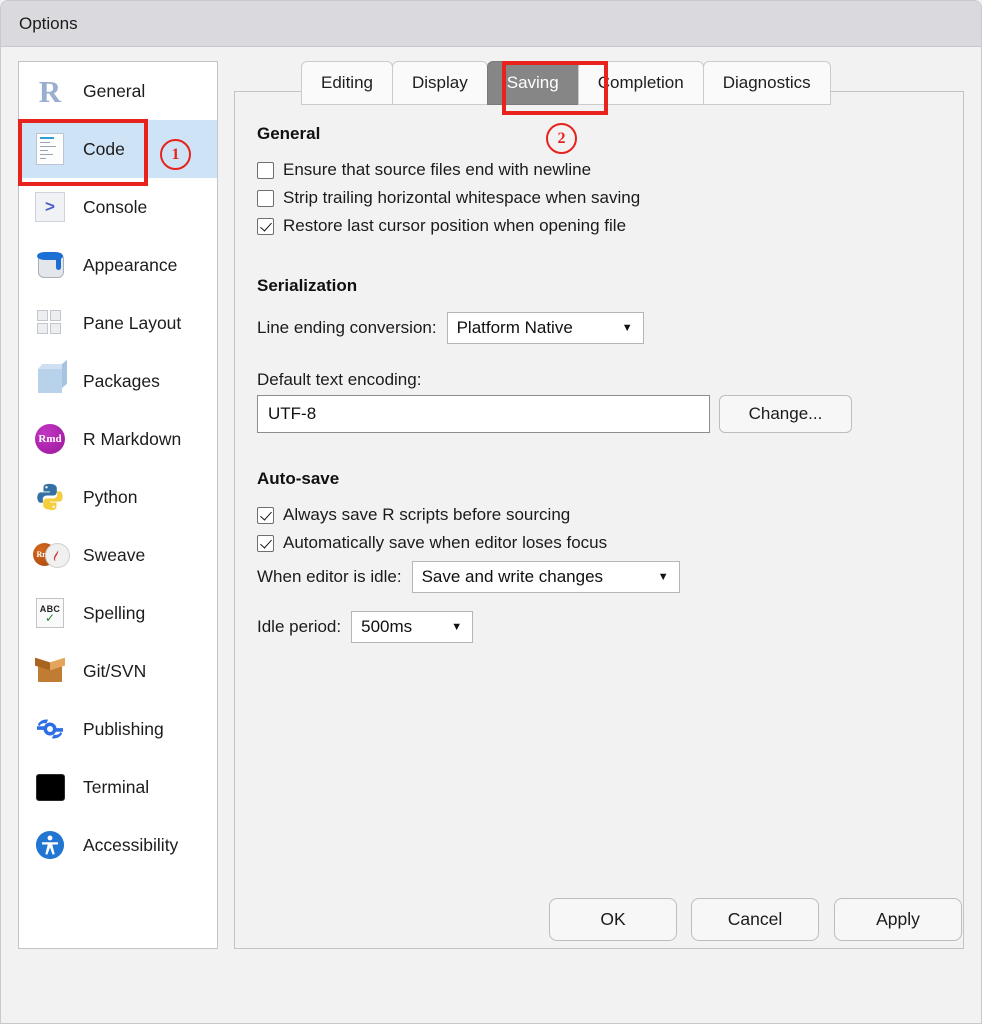 This screenshot has width=982, height=1024. I want to click on sidebar-item-general: R General, so click(118, 91).